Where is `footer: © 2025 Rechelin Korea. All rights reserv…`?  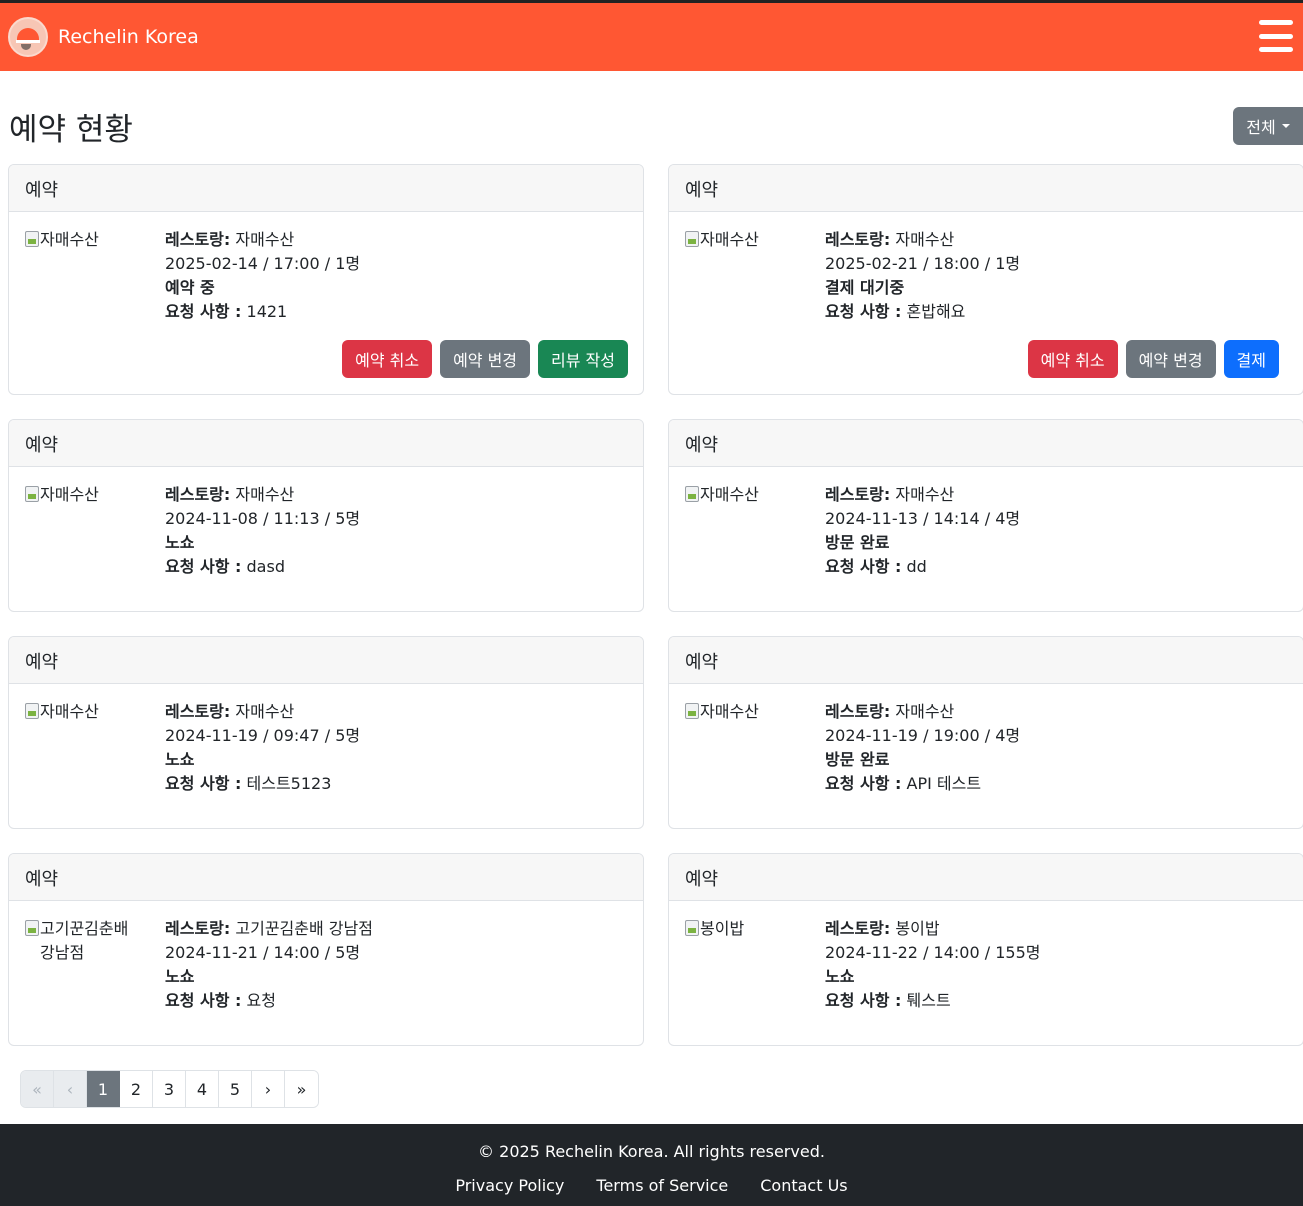
footer: © 2025 Rechelin Korea. All rights reserv… is located at coordinates (651, 1165).